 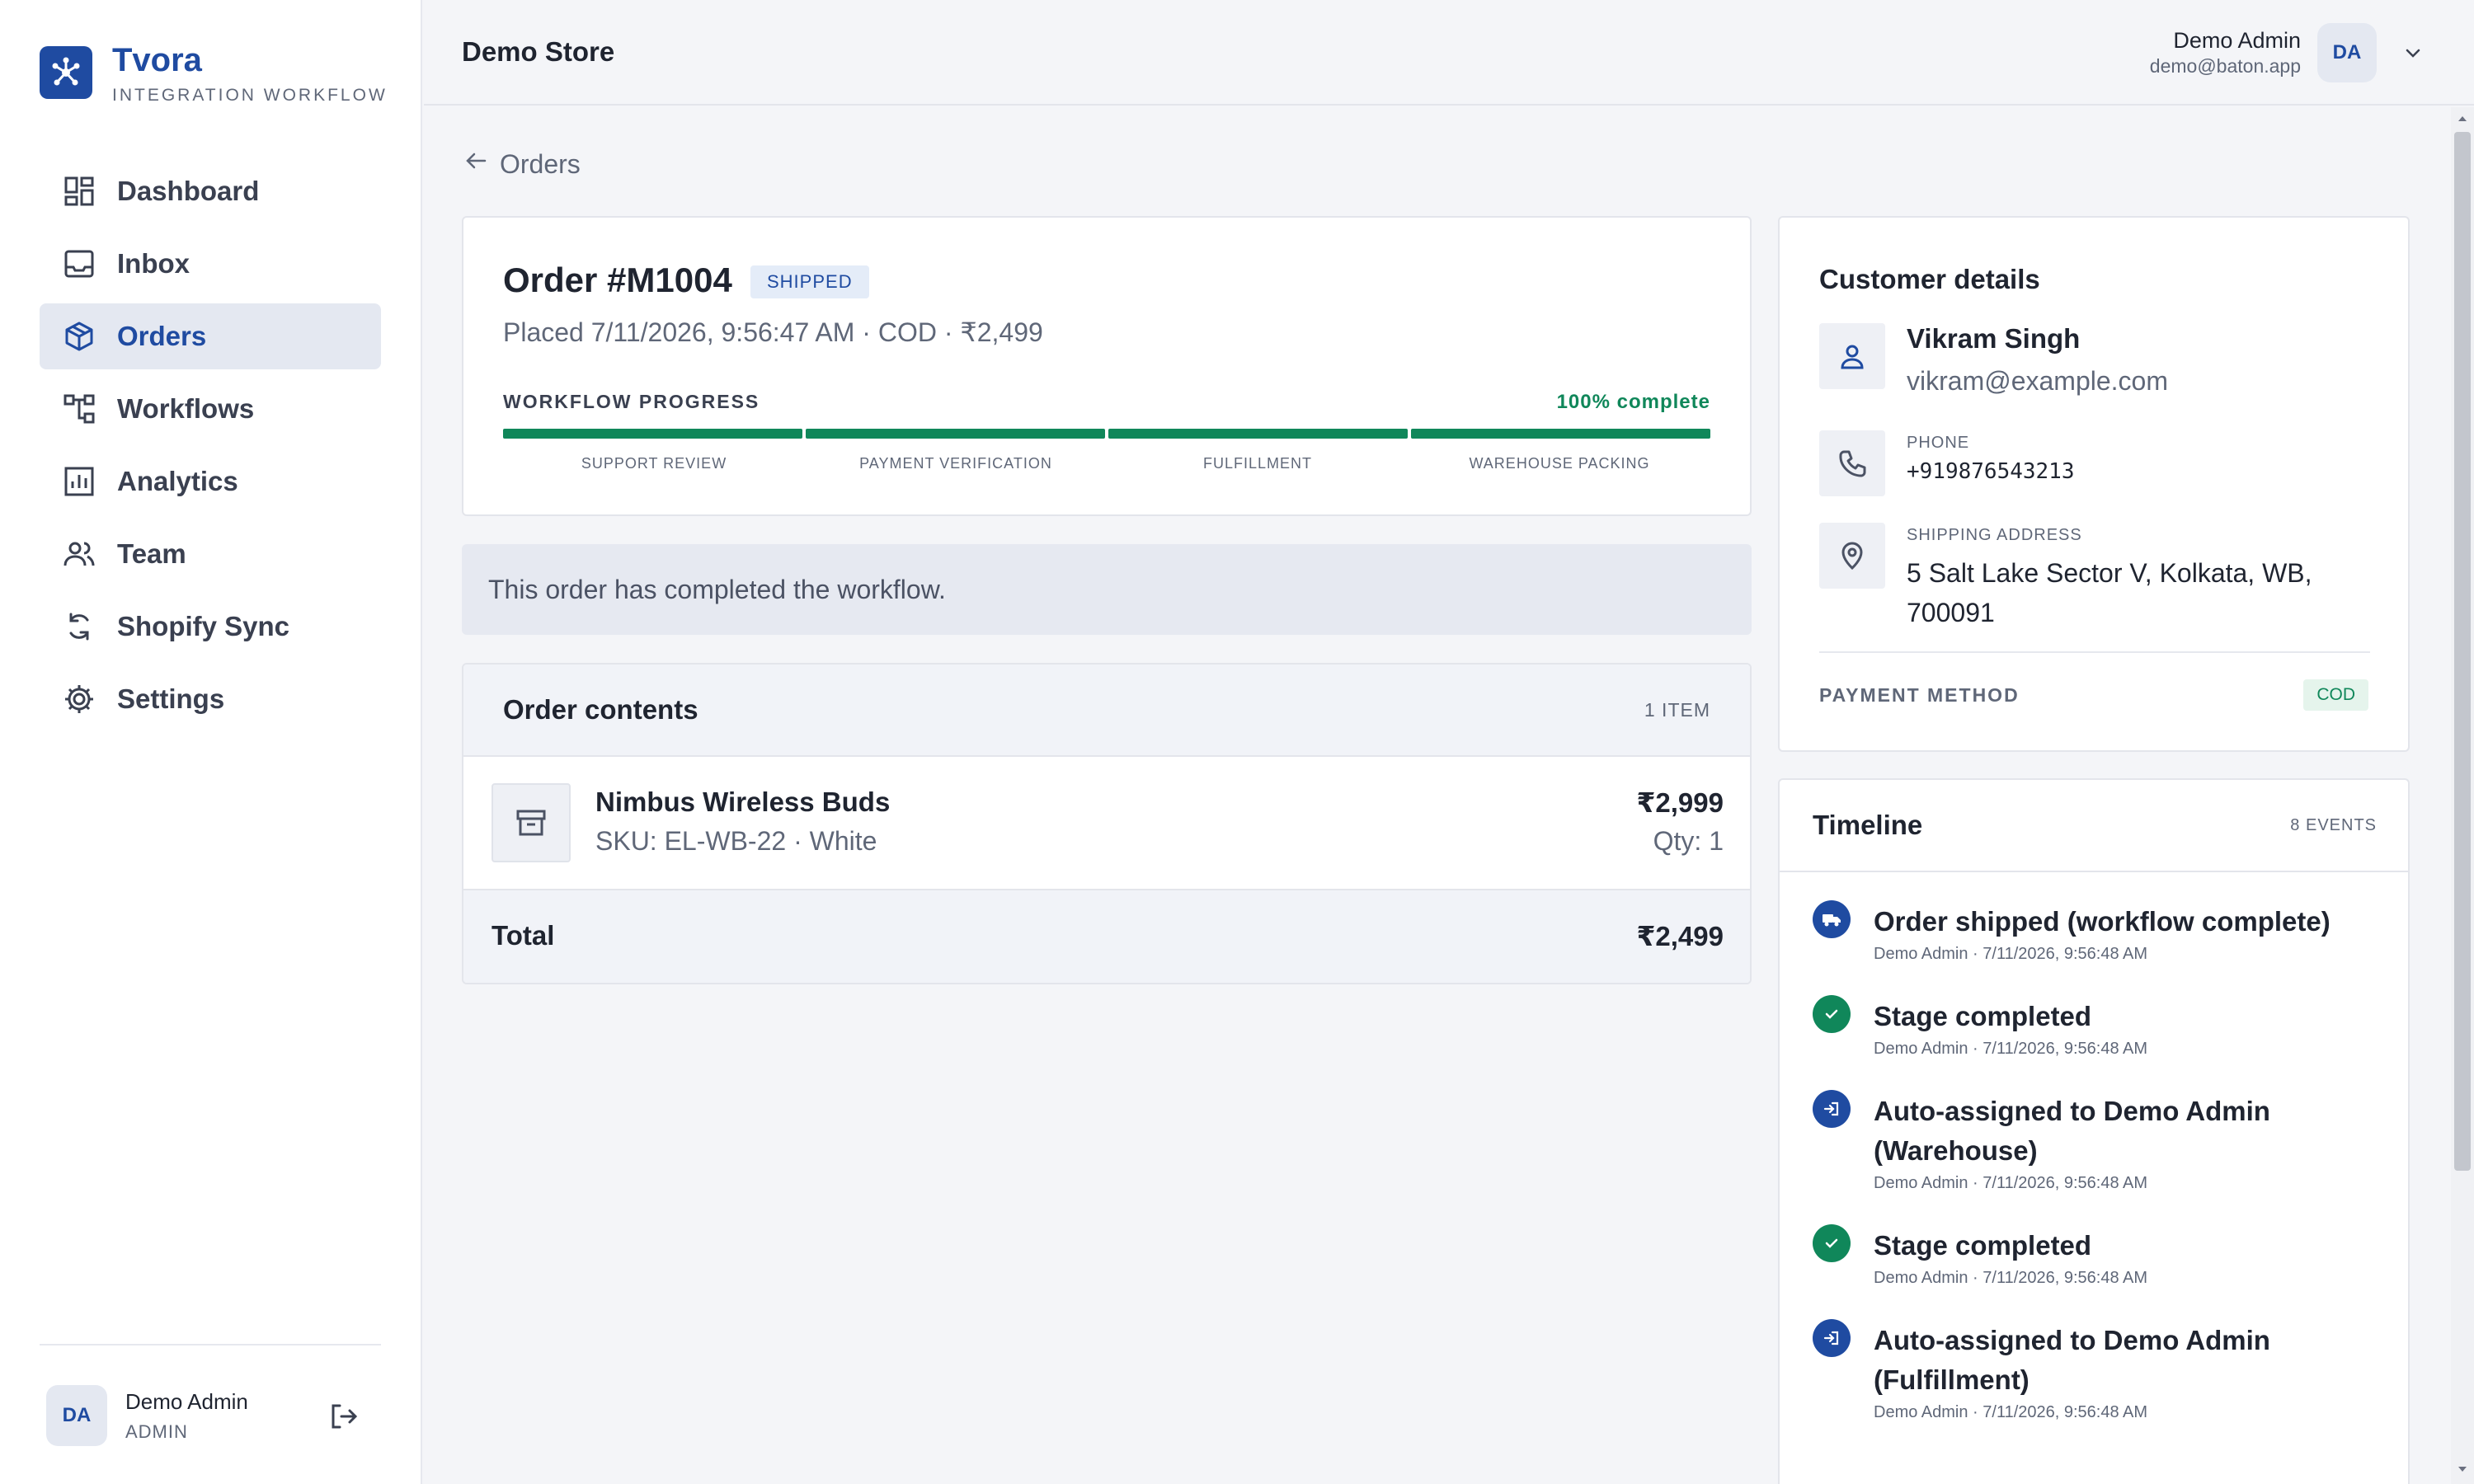 What do you see at coordinates (210, 264) in the screenshot?
I see `sidebar-item-inbox: Inbox` at bounding box center [210, 264].